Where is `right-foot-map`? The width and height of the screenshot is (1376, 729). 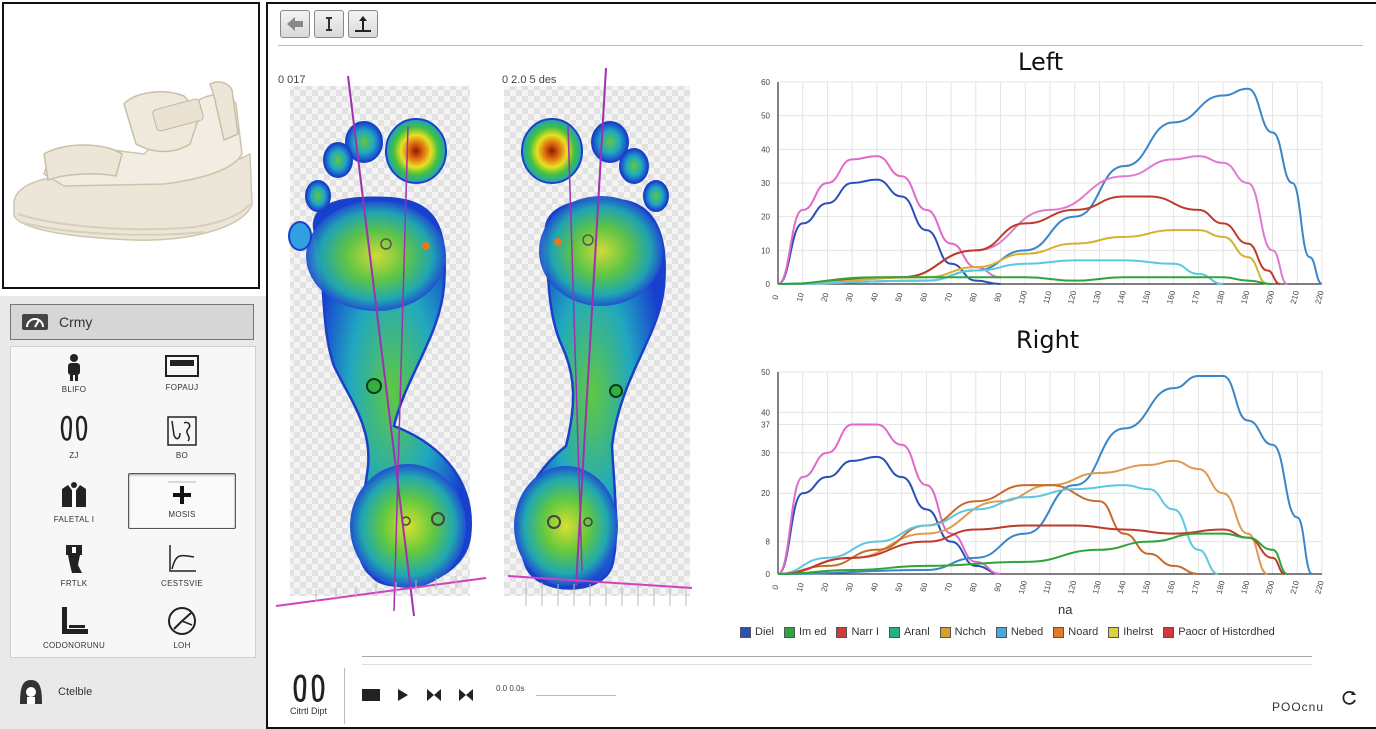 right-foot-map is located at coordinates (598, 336).